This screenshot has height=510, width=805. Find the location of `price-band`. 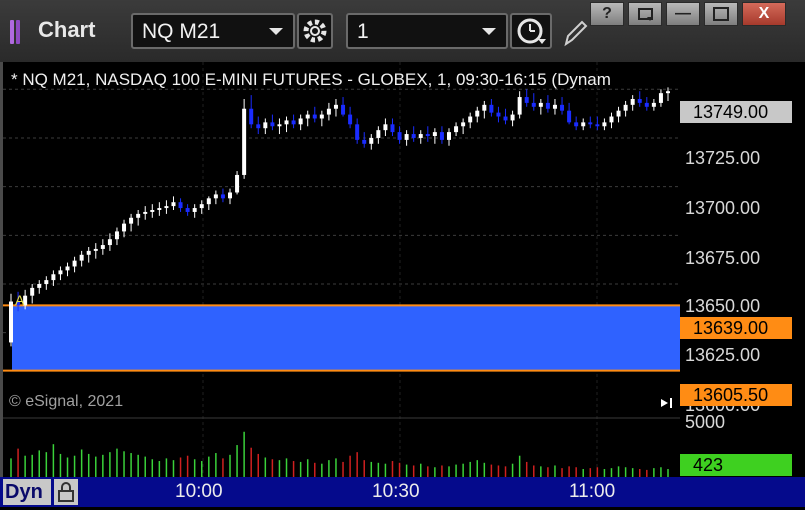

price-band is located at coordinates (346, 338).